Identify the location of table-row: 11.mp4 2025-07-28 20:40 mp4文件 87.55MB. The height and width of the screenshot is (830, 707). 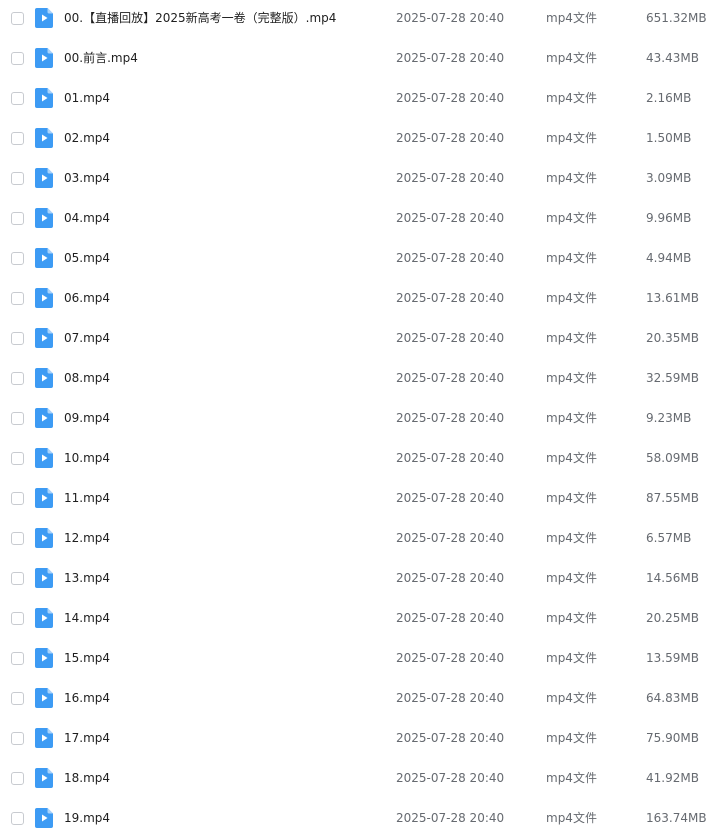
(353, 500).